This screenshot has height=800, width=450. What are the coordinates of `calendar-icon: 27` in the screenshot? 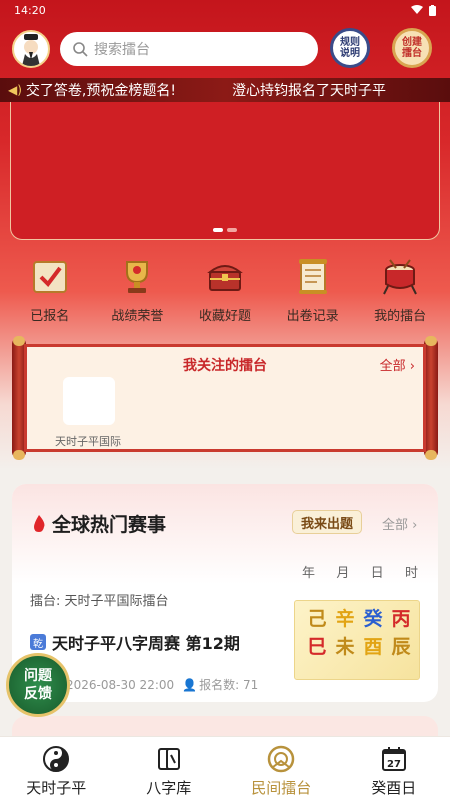 It's located at (394, 759).